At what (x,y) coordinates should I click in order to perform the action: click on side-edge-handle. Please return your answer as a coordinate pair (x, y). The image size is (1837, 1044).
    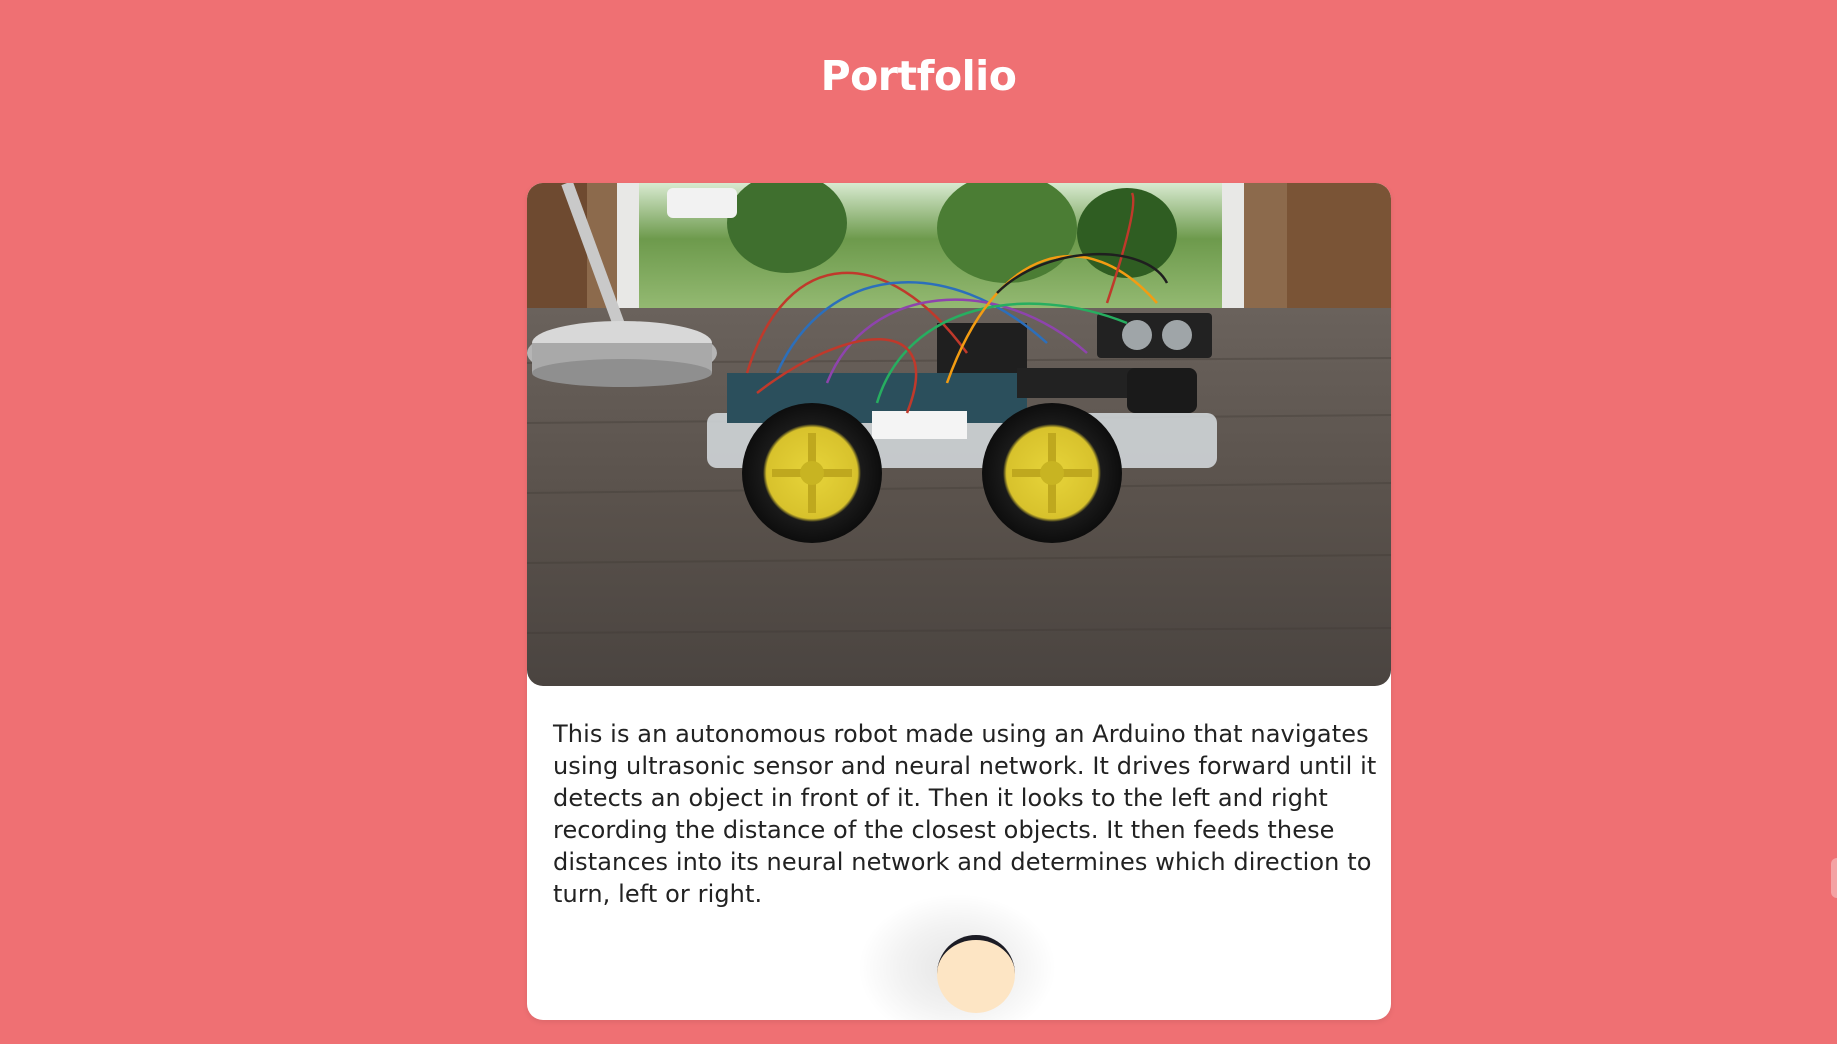
    Looking at the image, I should click on (1834, 878).